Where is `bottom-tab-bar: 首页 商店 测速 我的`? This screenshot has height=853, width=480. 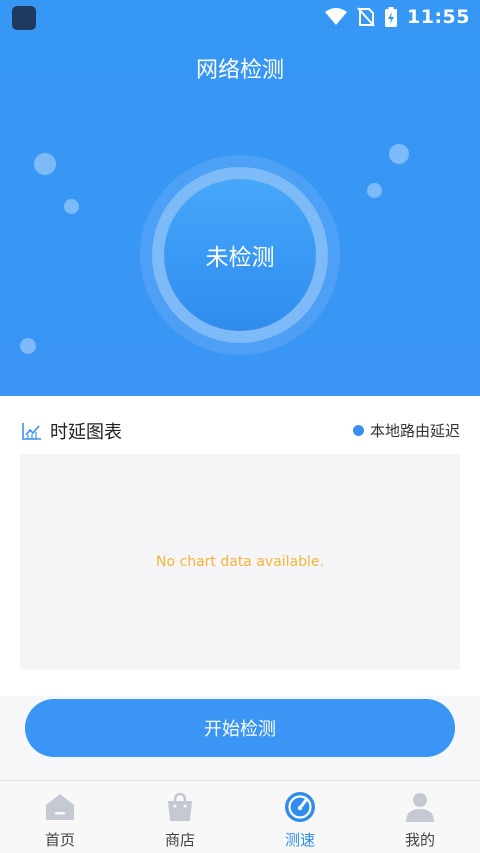
bottom-tab-bar: 首页 商店 测速 我的 is located at coordinates (240, 816).